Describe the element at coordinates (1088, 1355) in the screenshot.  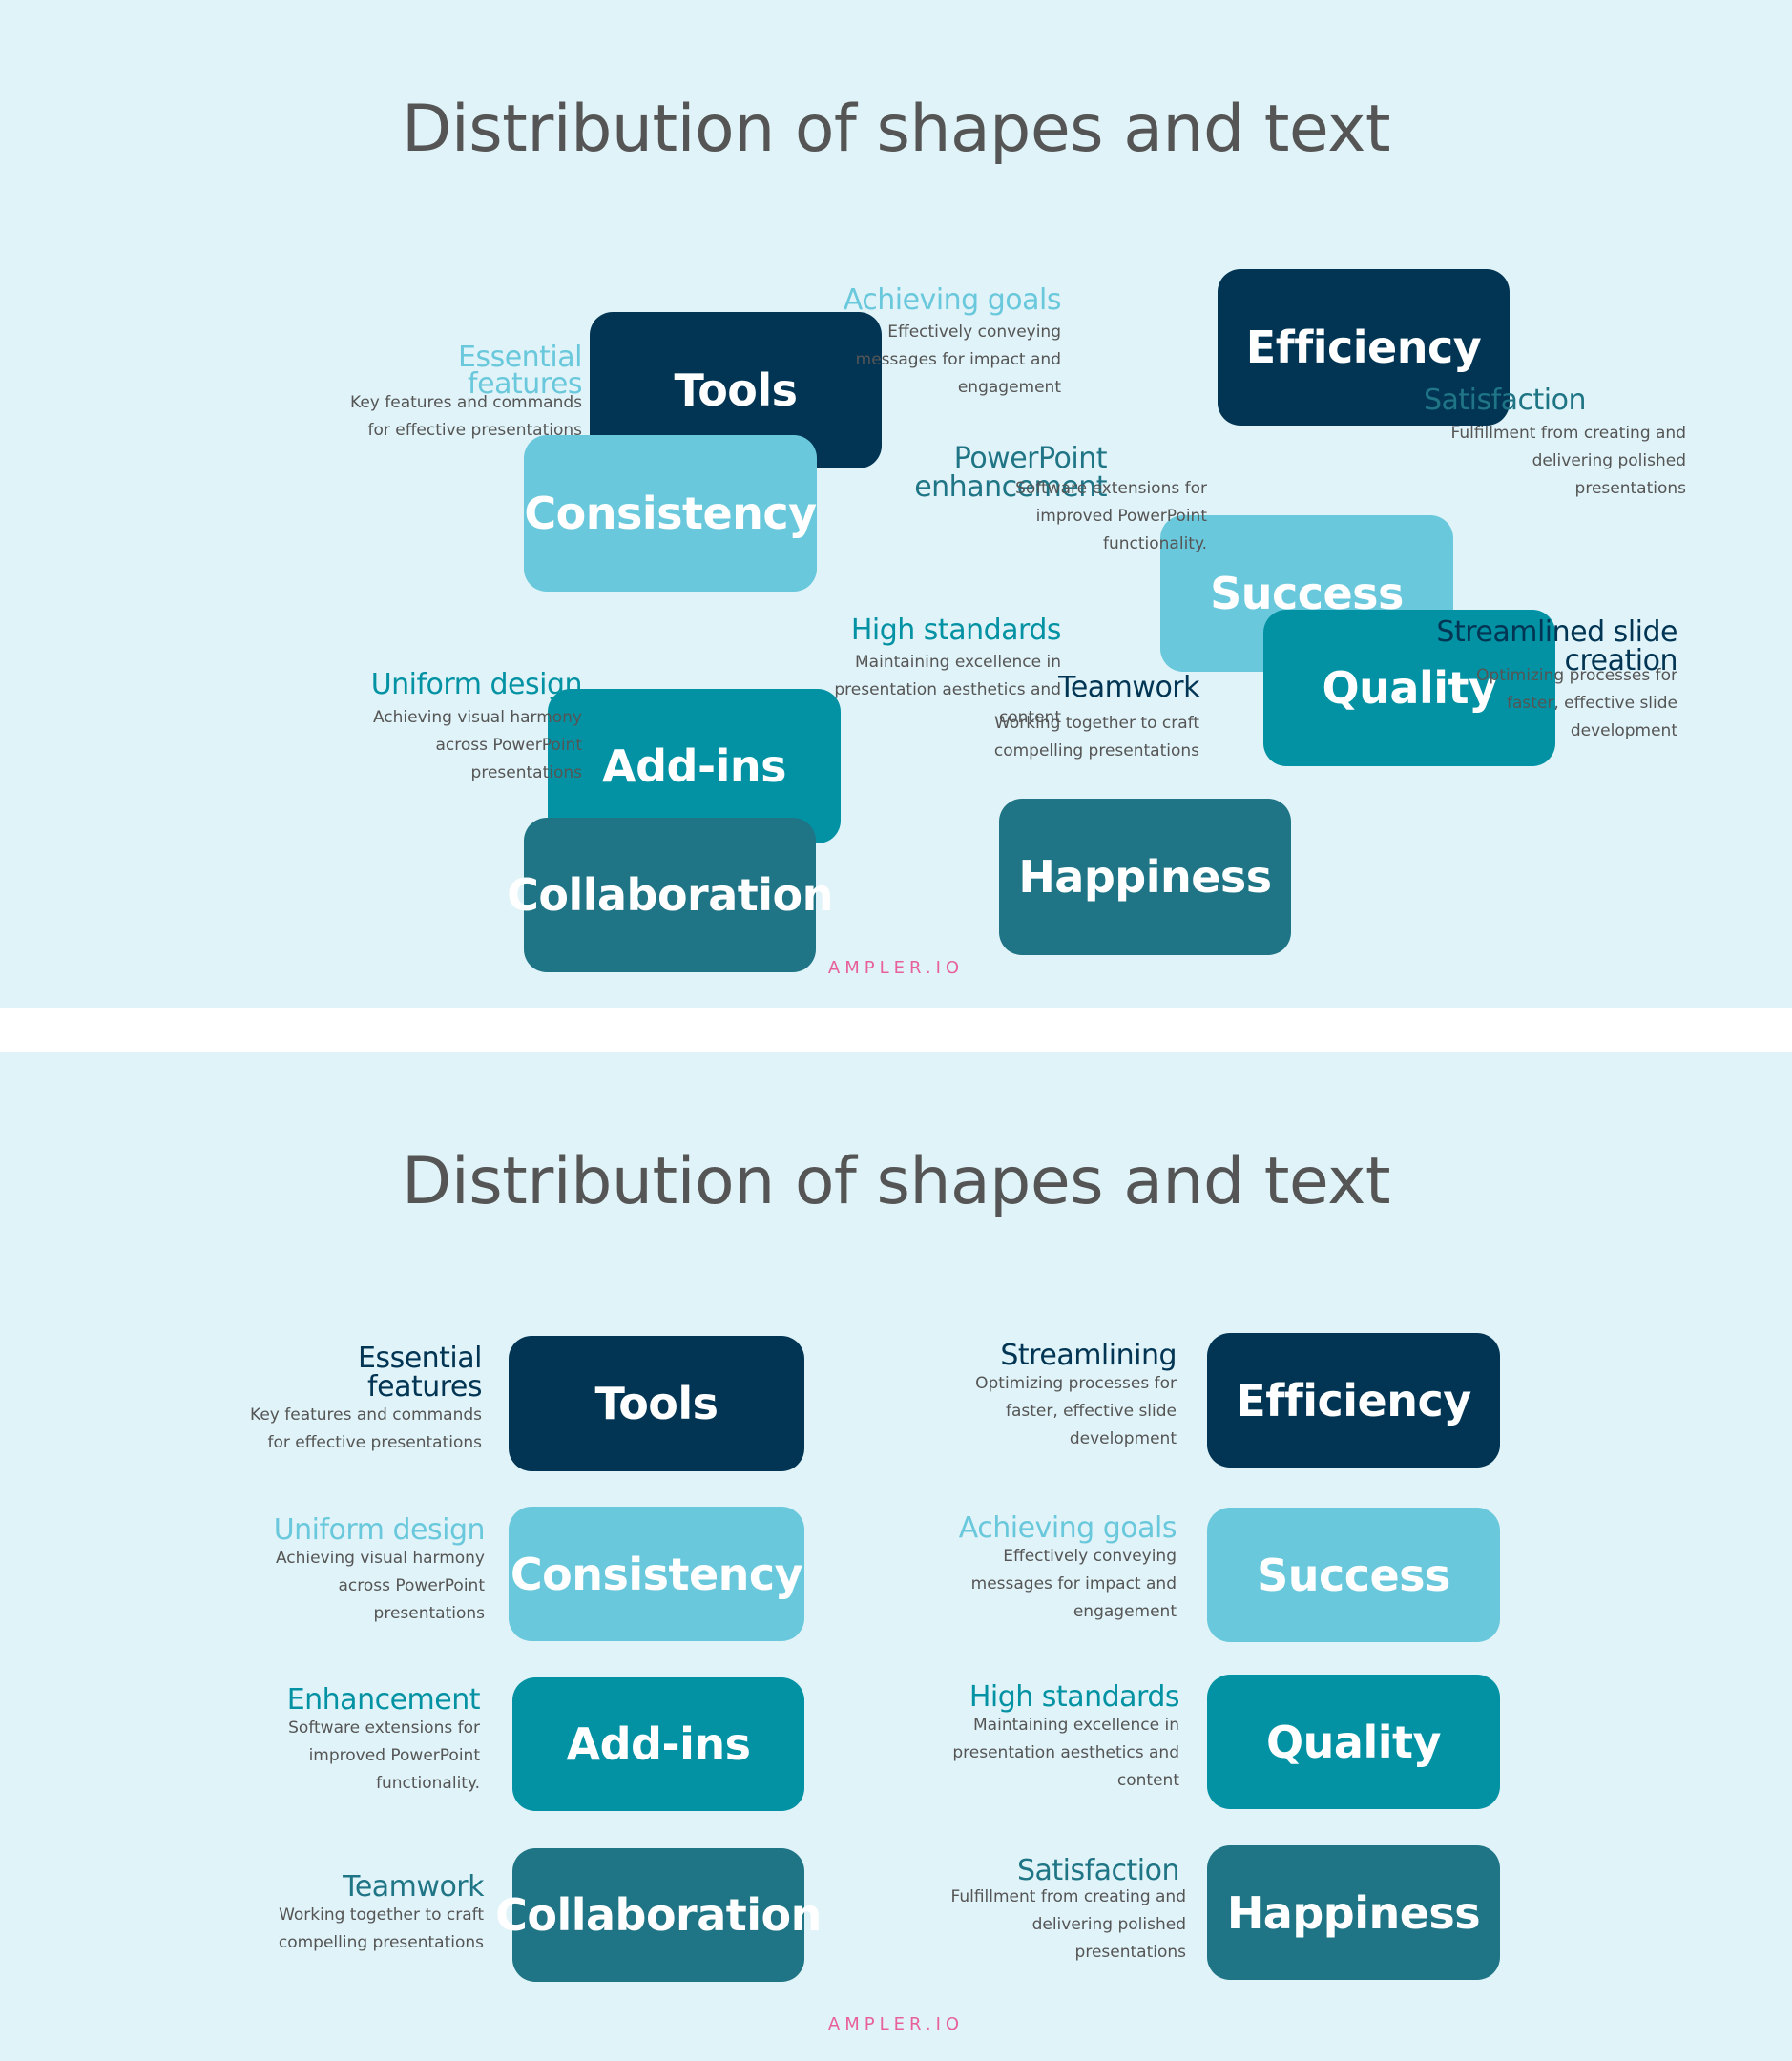
I see `label-heading: Streamlining` at that location.